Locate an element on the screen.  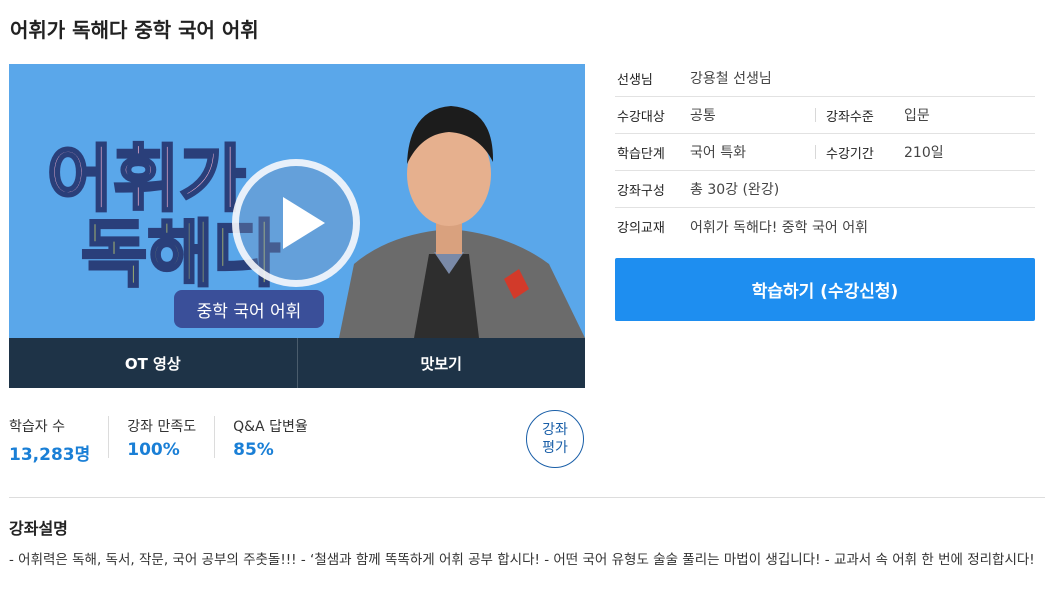
info-value: 공통 is located at coordinates (703, 116).